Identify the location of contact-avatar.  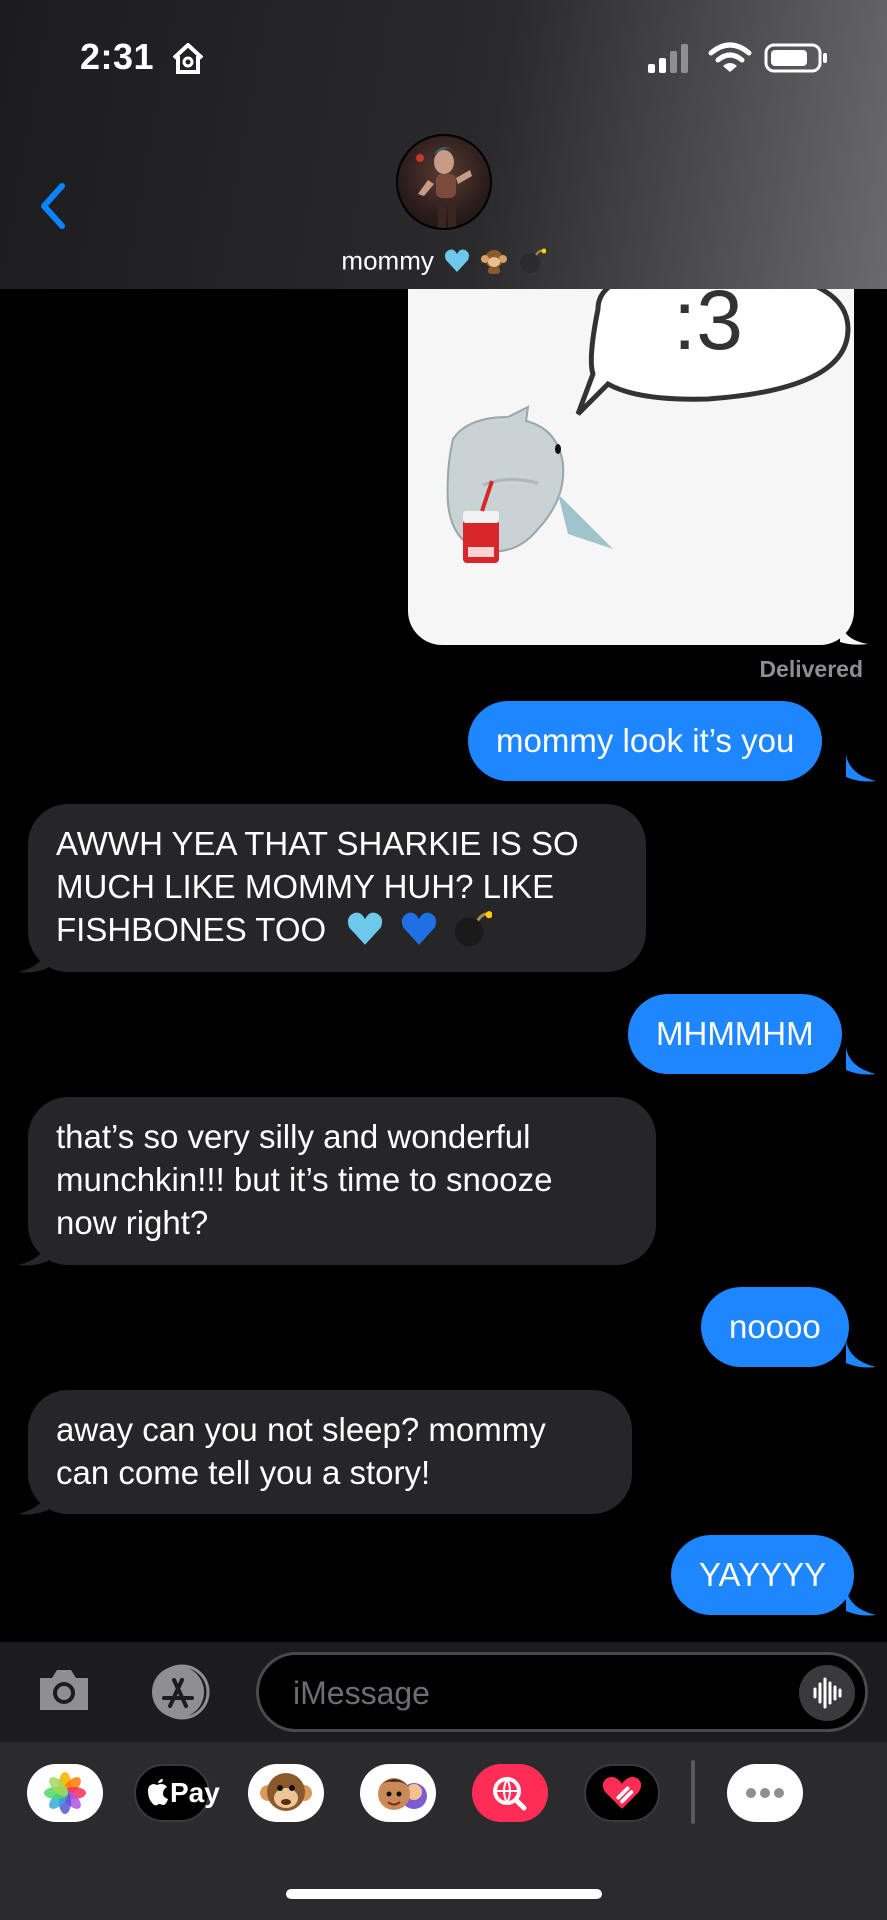
(444, 182).